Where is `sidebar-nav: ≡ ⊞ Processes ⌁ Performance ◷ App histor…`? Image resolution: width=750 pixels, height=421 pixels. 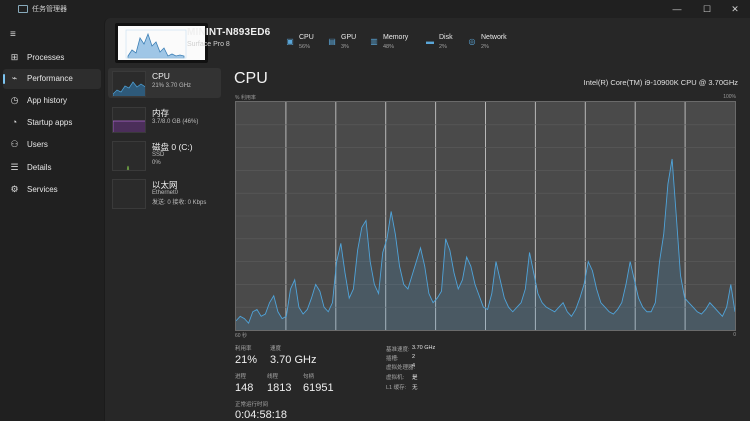 sidebar-nav: ≡ ⊞ Processes ⌁ Performance ◷ App histor… is located at coordinates (52, 219).